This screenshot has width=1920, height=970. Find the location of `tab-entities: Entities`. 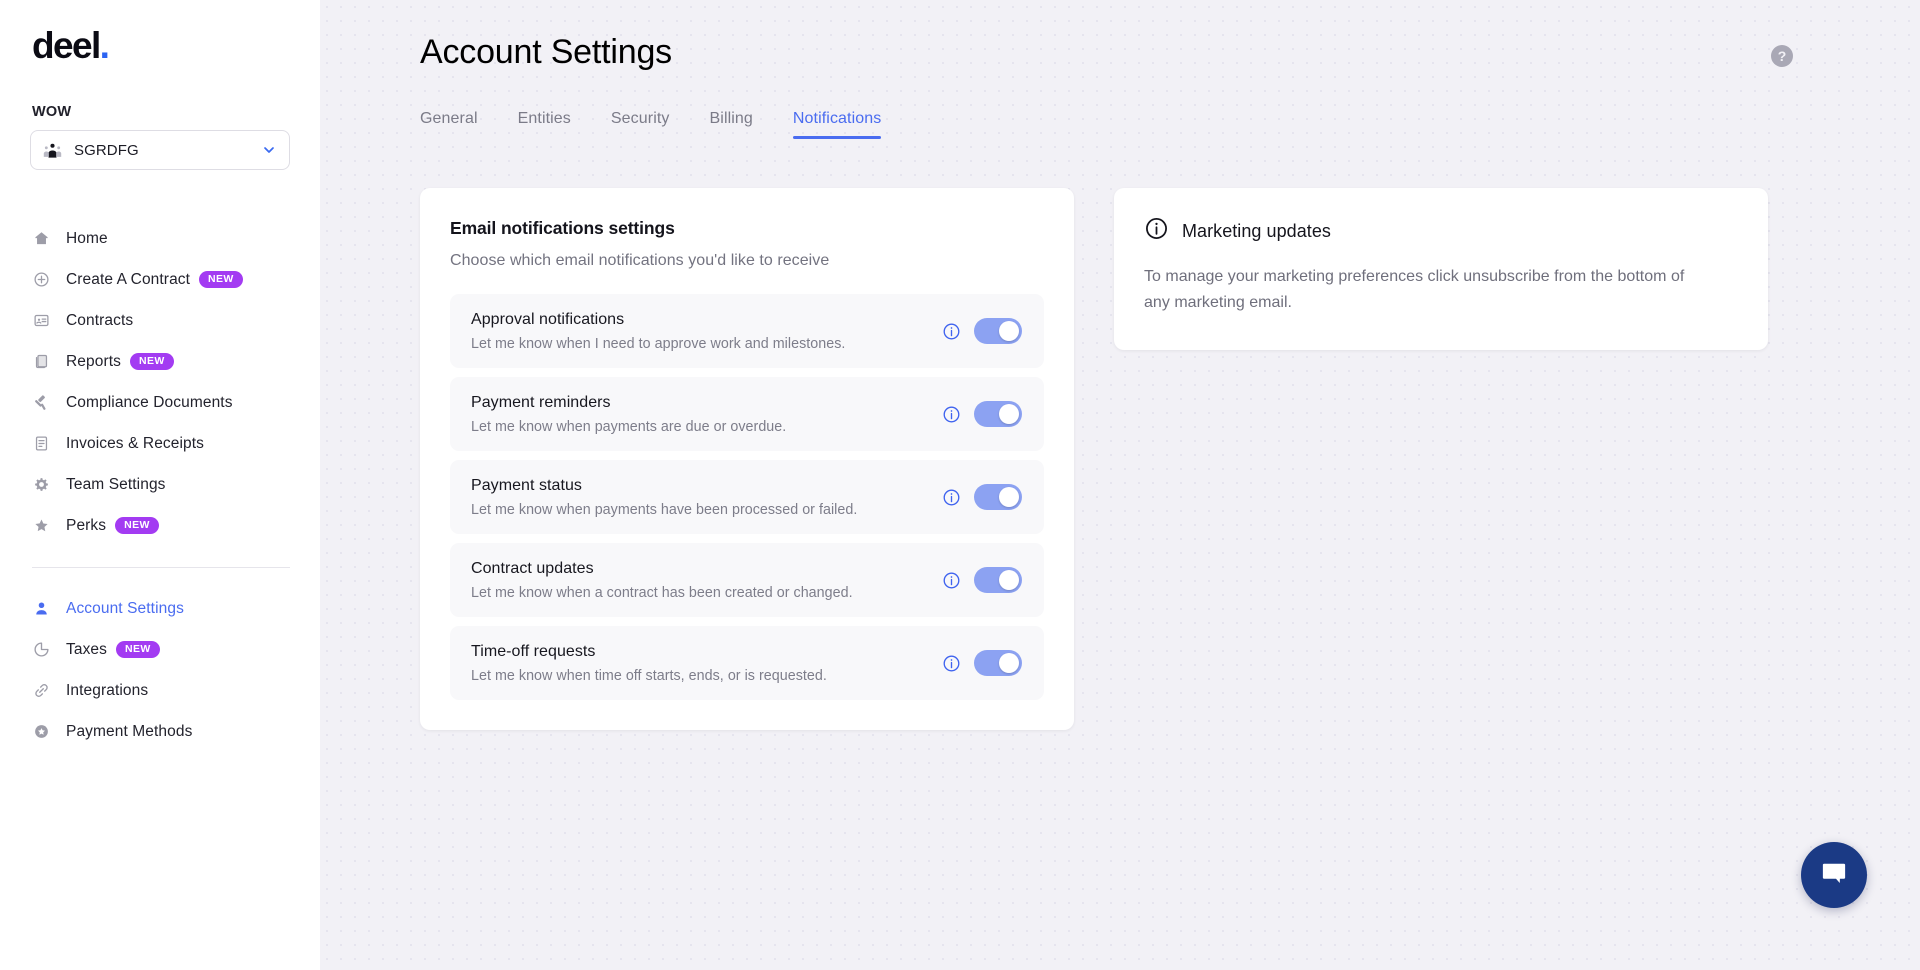

tab-entities: Entities is located at coordinates (544, 124).